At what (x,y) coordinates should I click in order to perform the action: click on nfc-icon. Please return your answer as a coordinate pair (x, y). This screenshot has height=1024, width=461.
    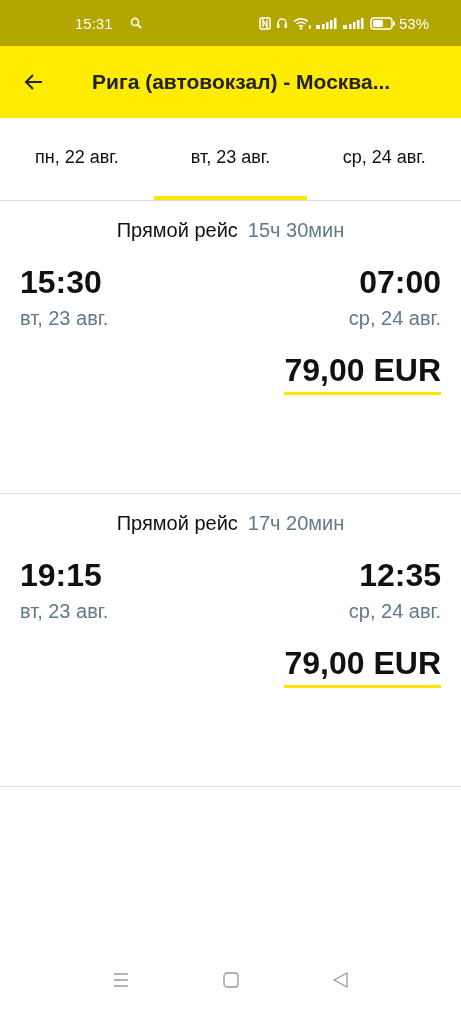
    Looking at the image, I should click on (264, 23).